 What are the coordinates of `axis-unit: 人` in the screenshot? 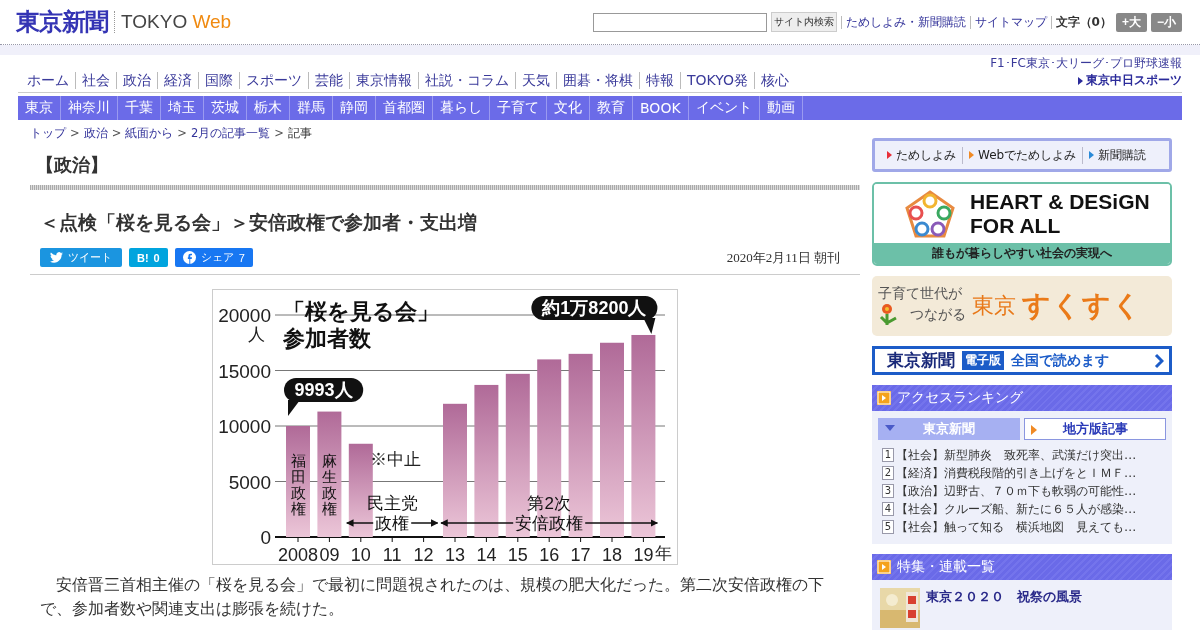 It's located at (256, 334).